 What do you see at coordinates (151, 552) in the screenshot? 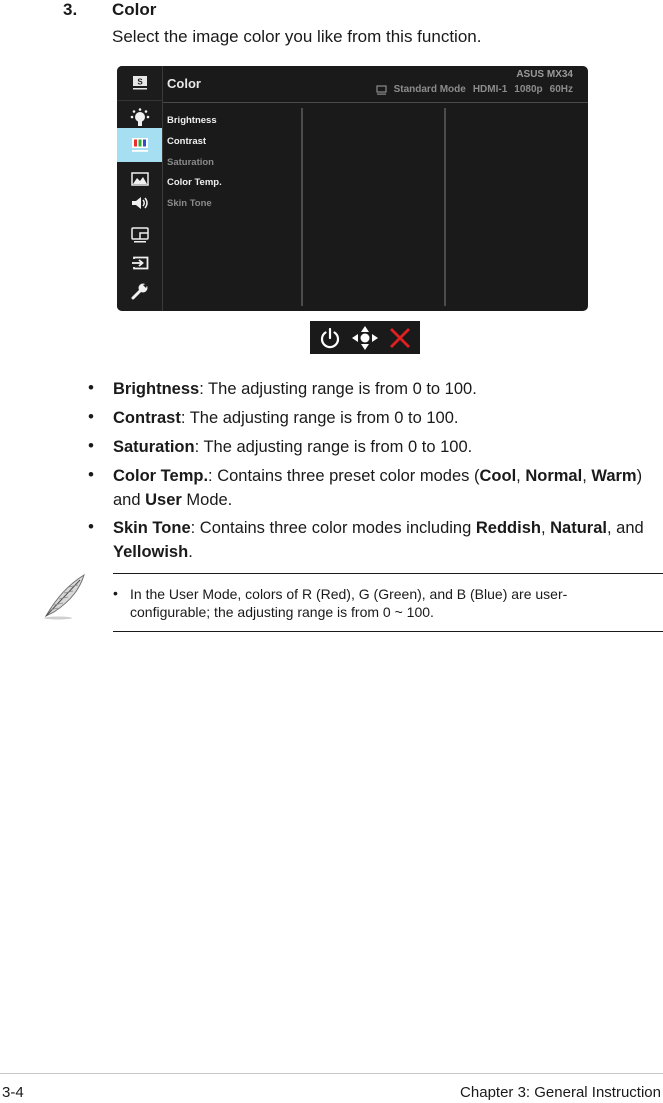
I see `tone-yellowish: Yellowish` at bounding box center [151, 552].